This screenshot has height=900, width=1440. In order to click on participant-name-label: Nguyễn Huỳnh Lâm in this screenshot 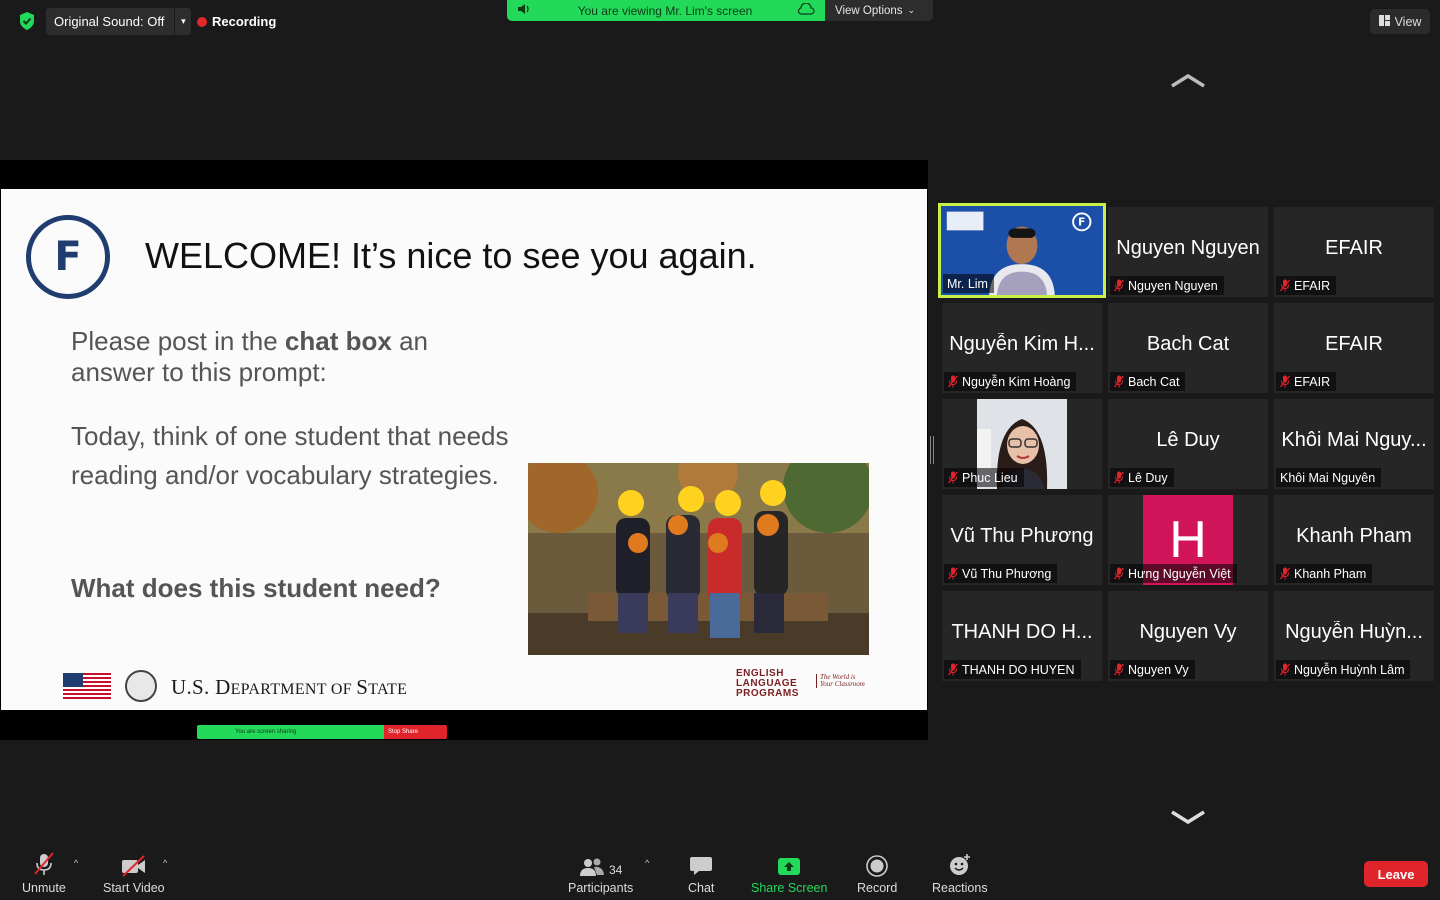, I will do `click(1343, 669)`.